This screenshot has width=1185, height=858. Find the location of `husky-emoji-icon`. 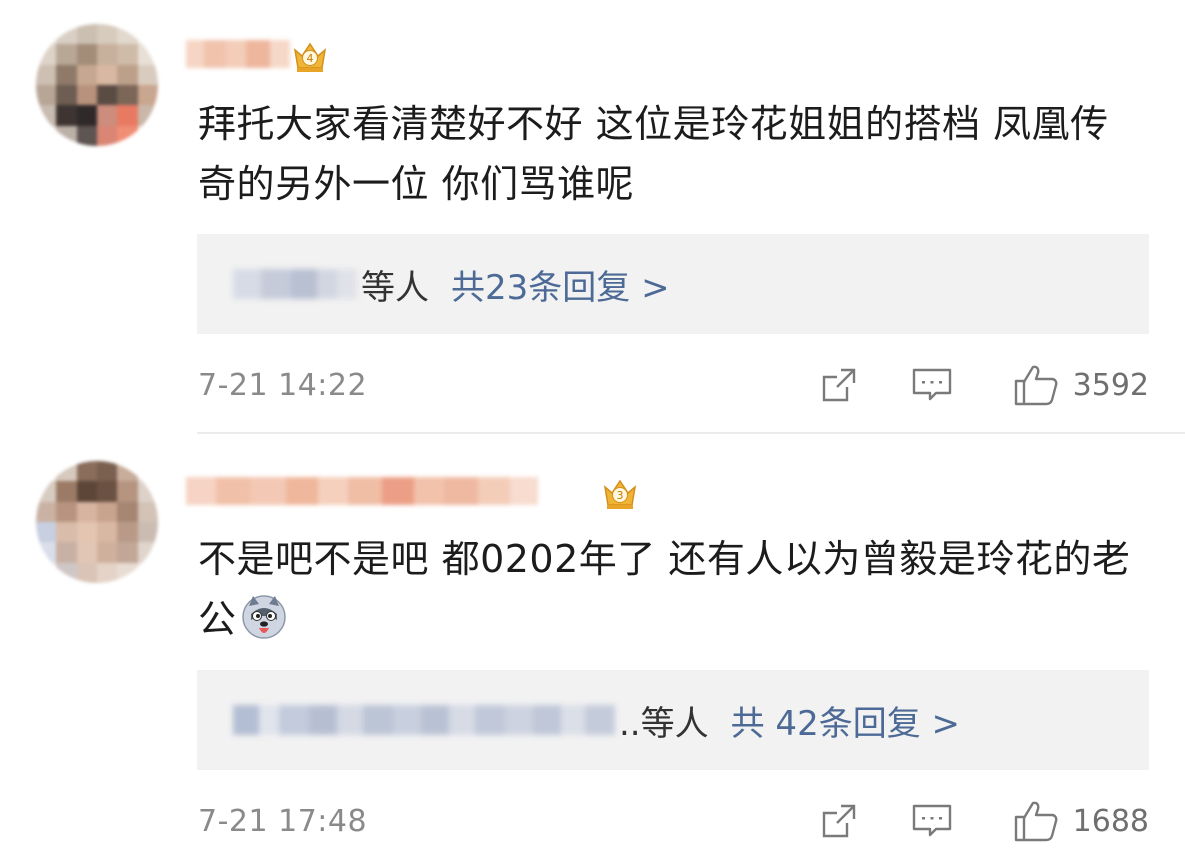

husky-emoji-icon is located at coordinates (263, 617).